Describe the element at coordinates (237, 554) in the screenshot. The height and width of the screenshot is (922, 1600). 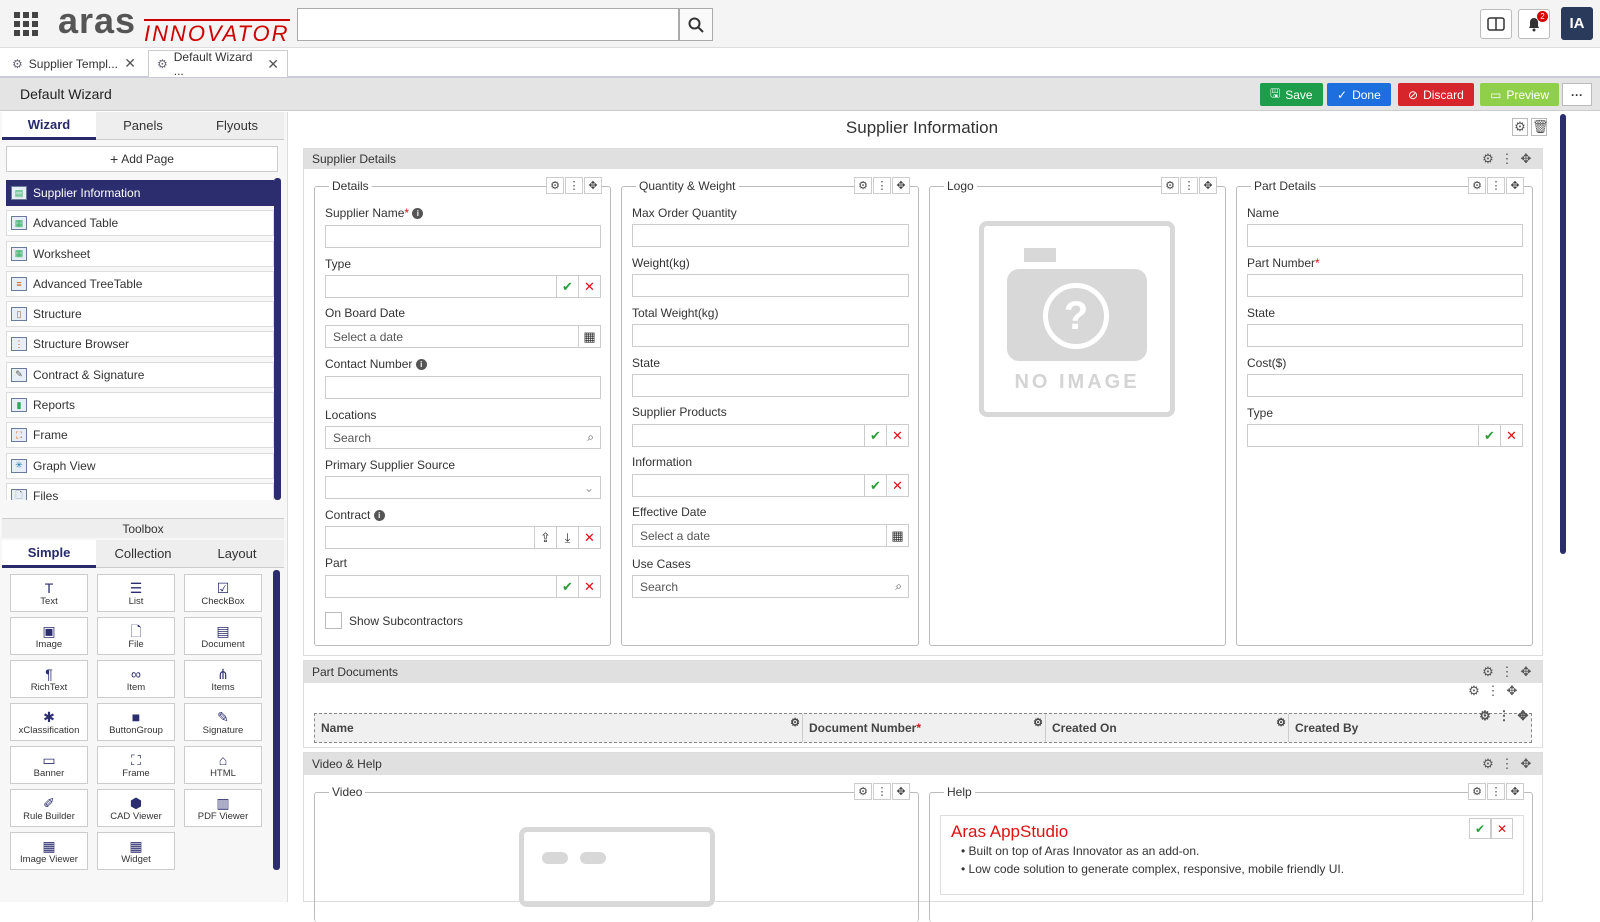
I see `tab-layout: Layout` at that location.